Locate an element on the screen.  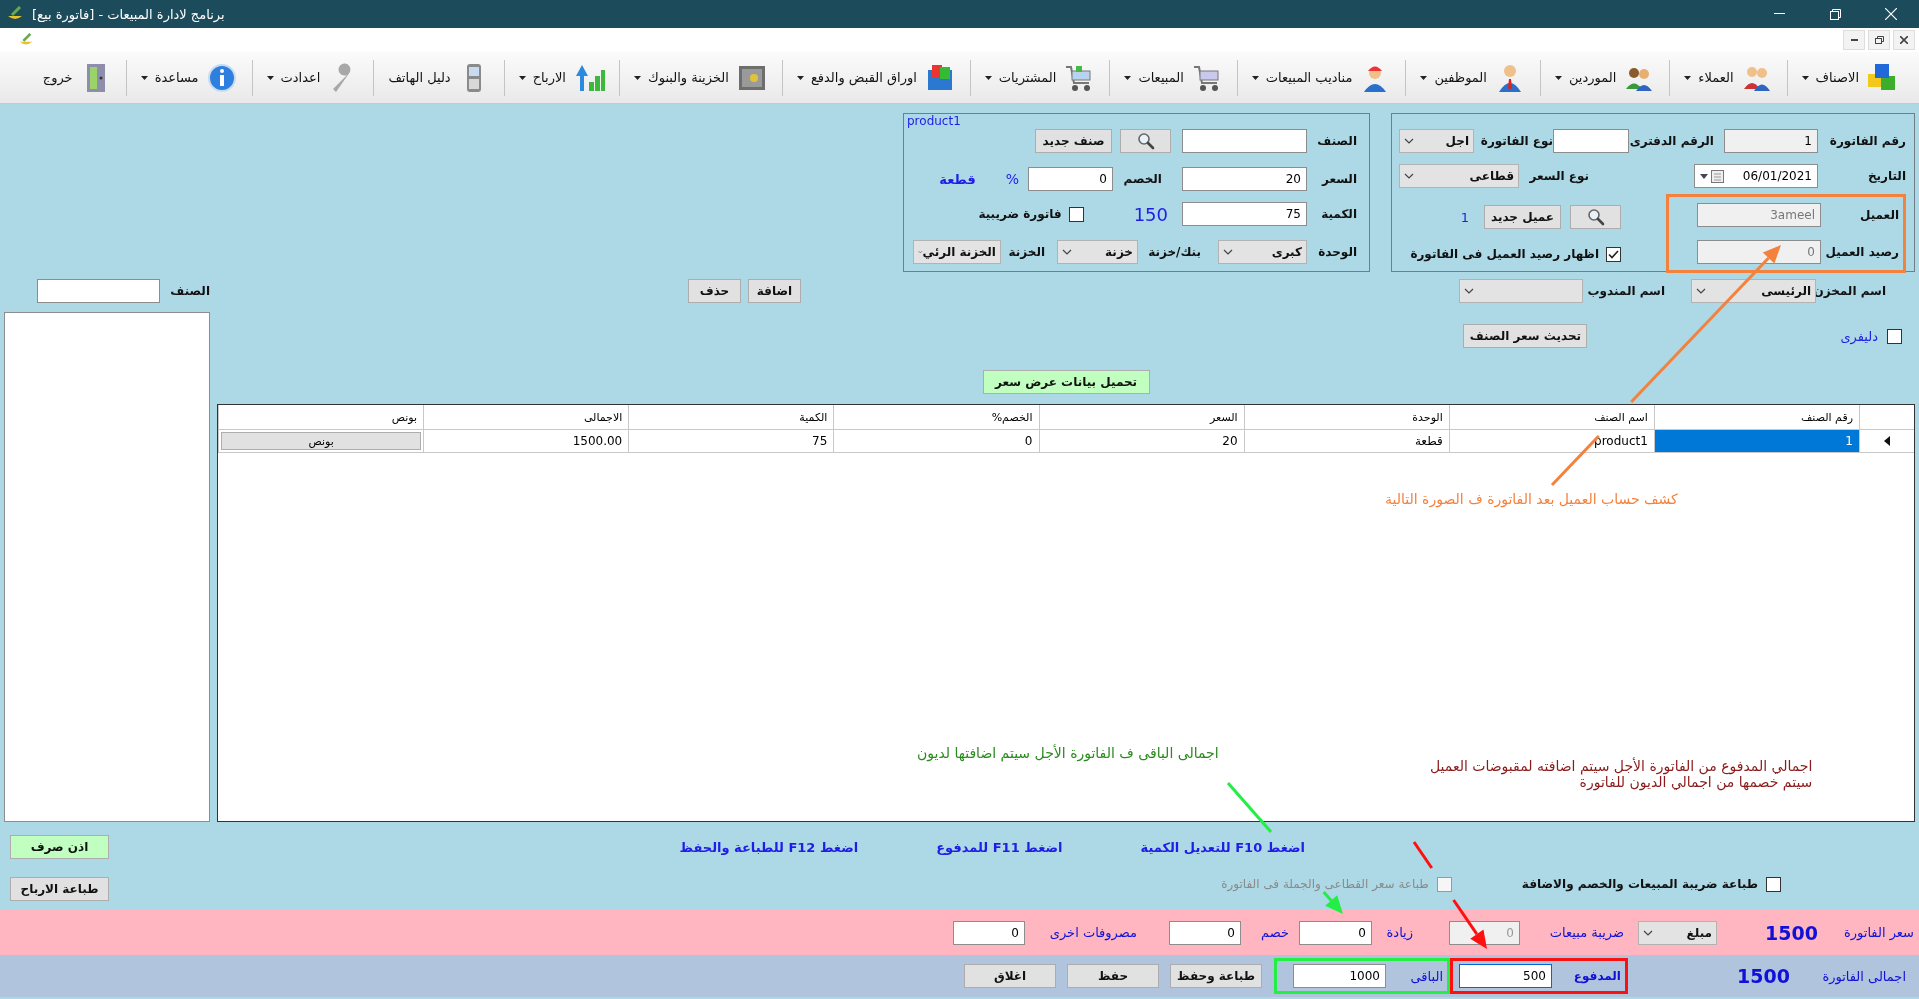
field-label: نوع الفاتورة is located at coordinates (1516, 141).